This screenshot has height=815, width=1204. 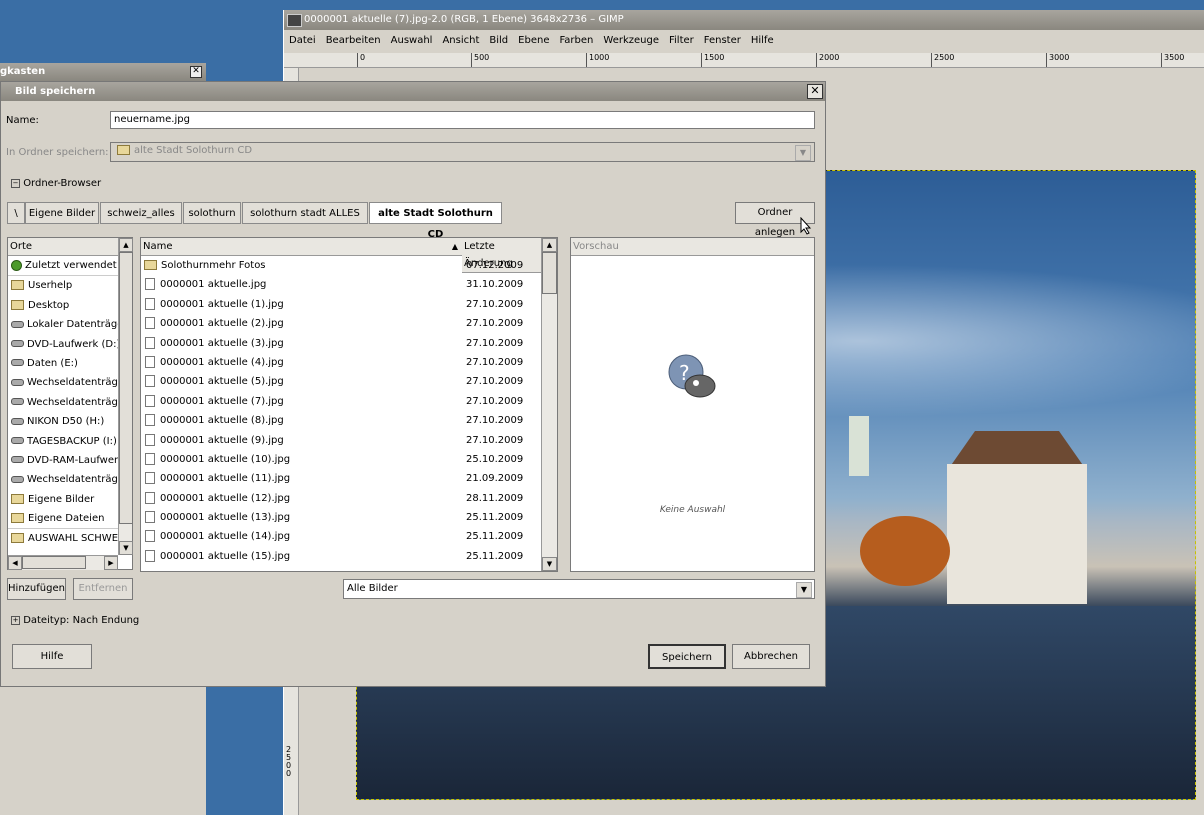 I want to click on help-button: Hilfe, so click(x=52, y=656).